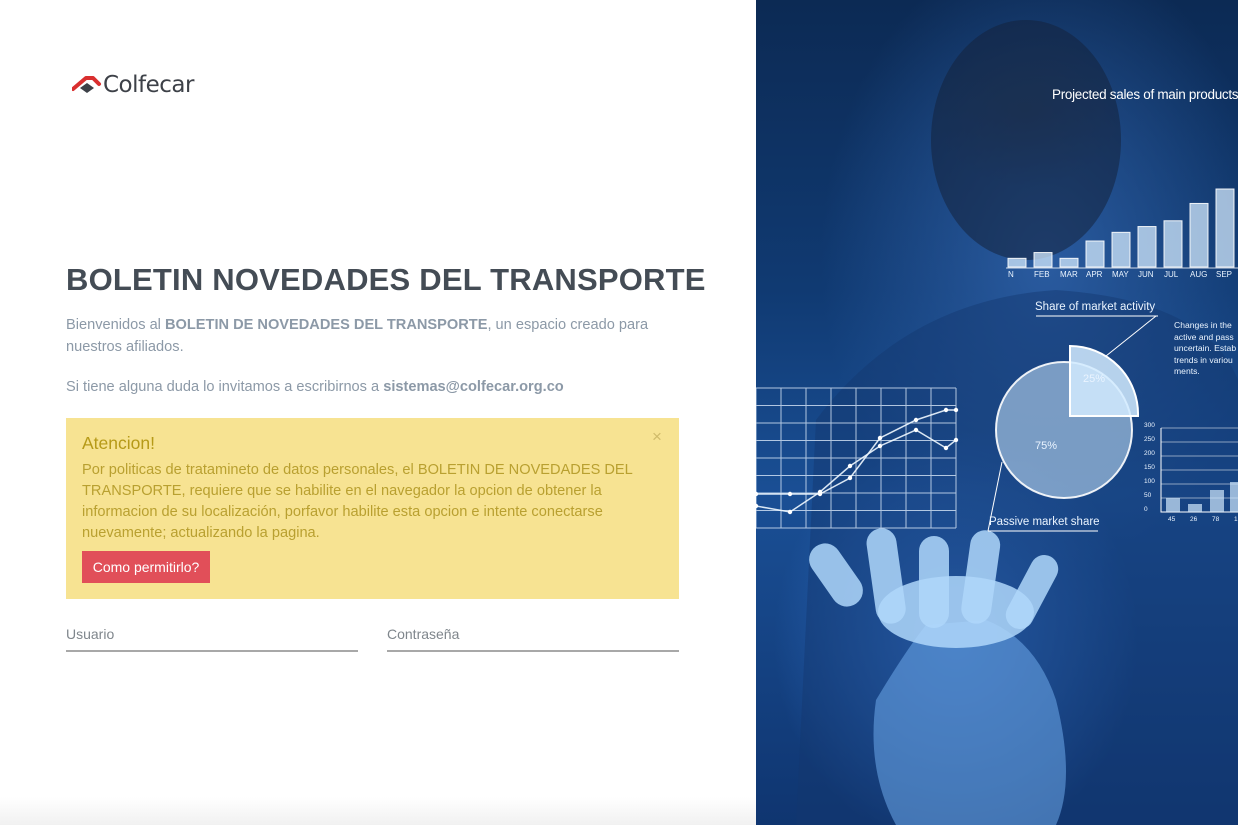  What do you see at coordinates (1044, 522) in the screenshot?
I see `pie-caption: Passive market share` at bounding box center [1044, 522].